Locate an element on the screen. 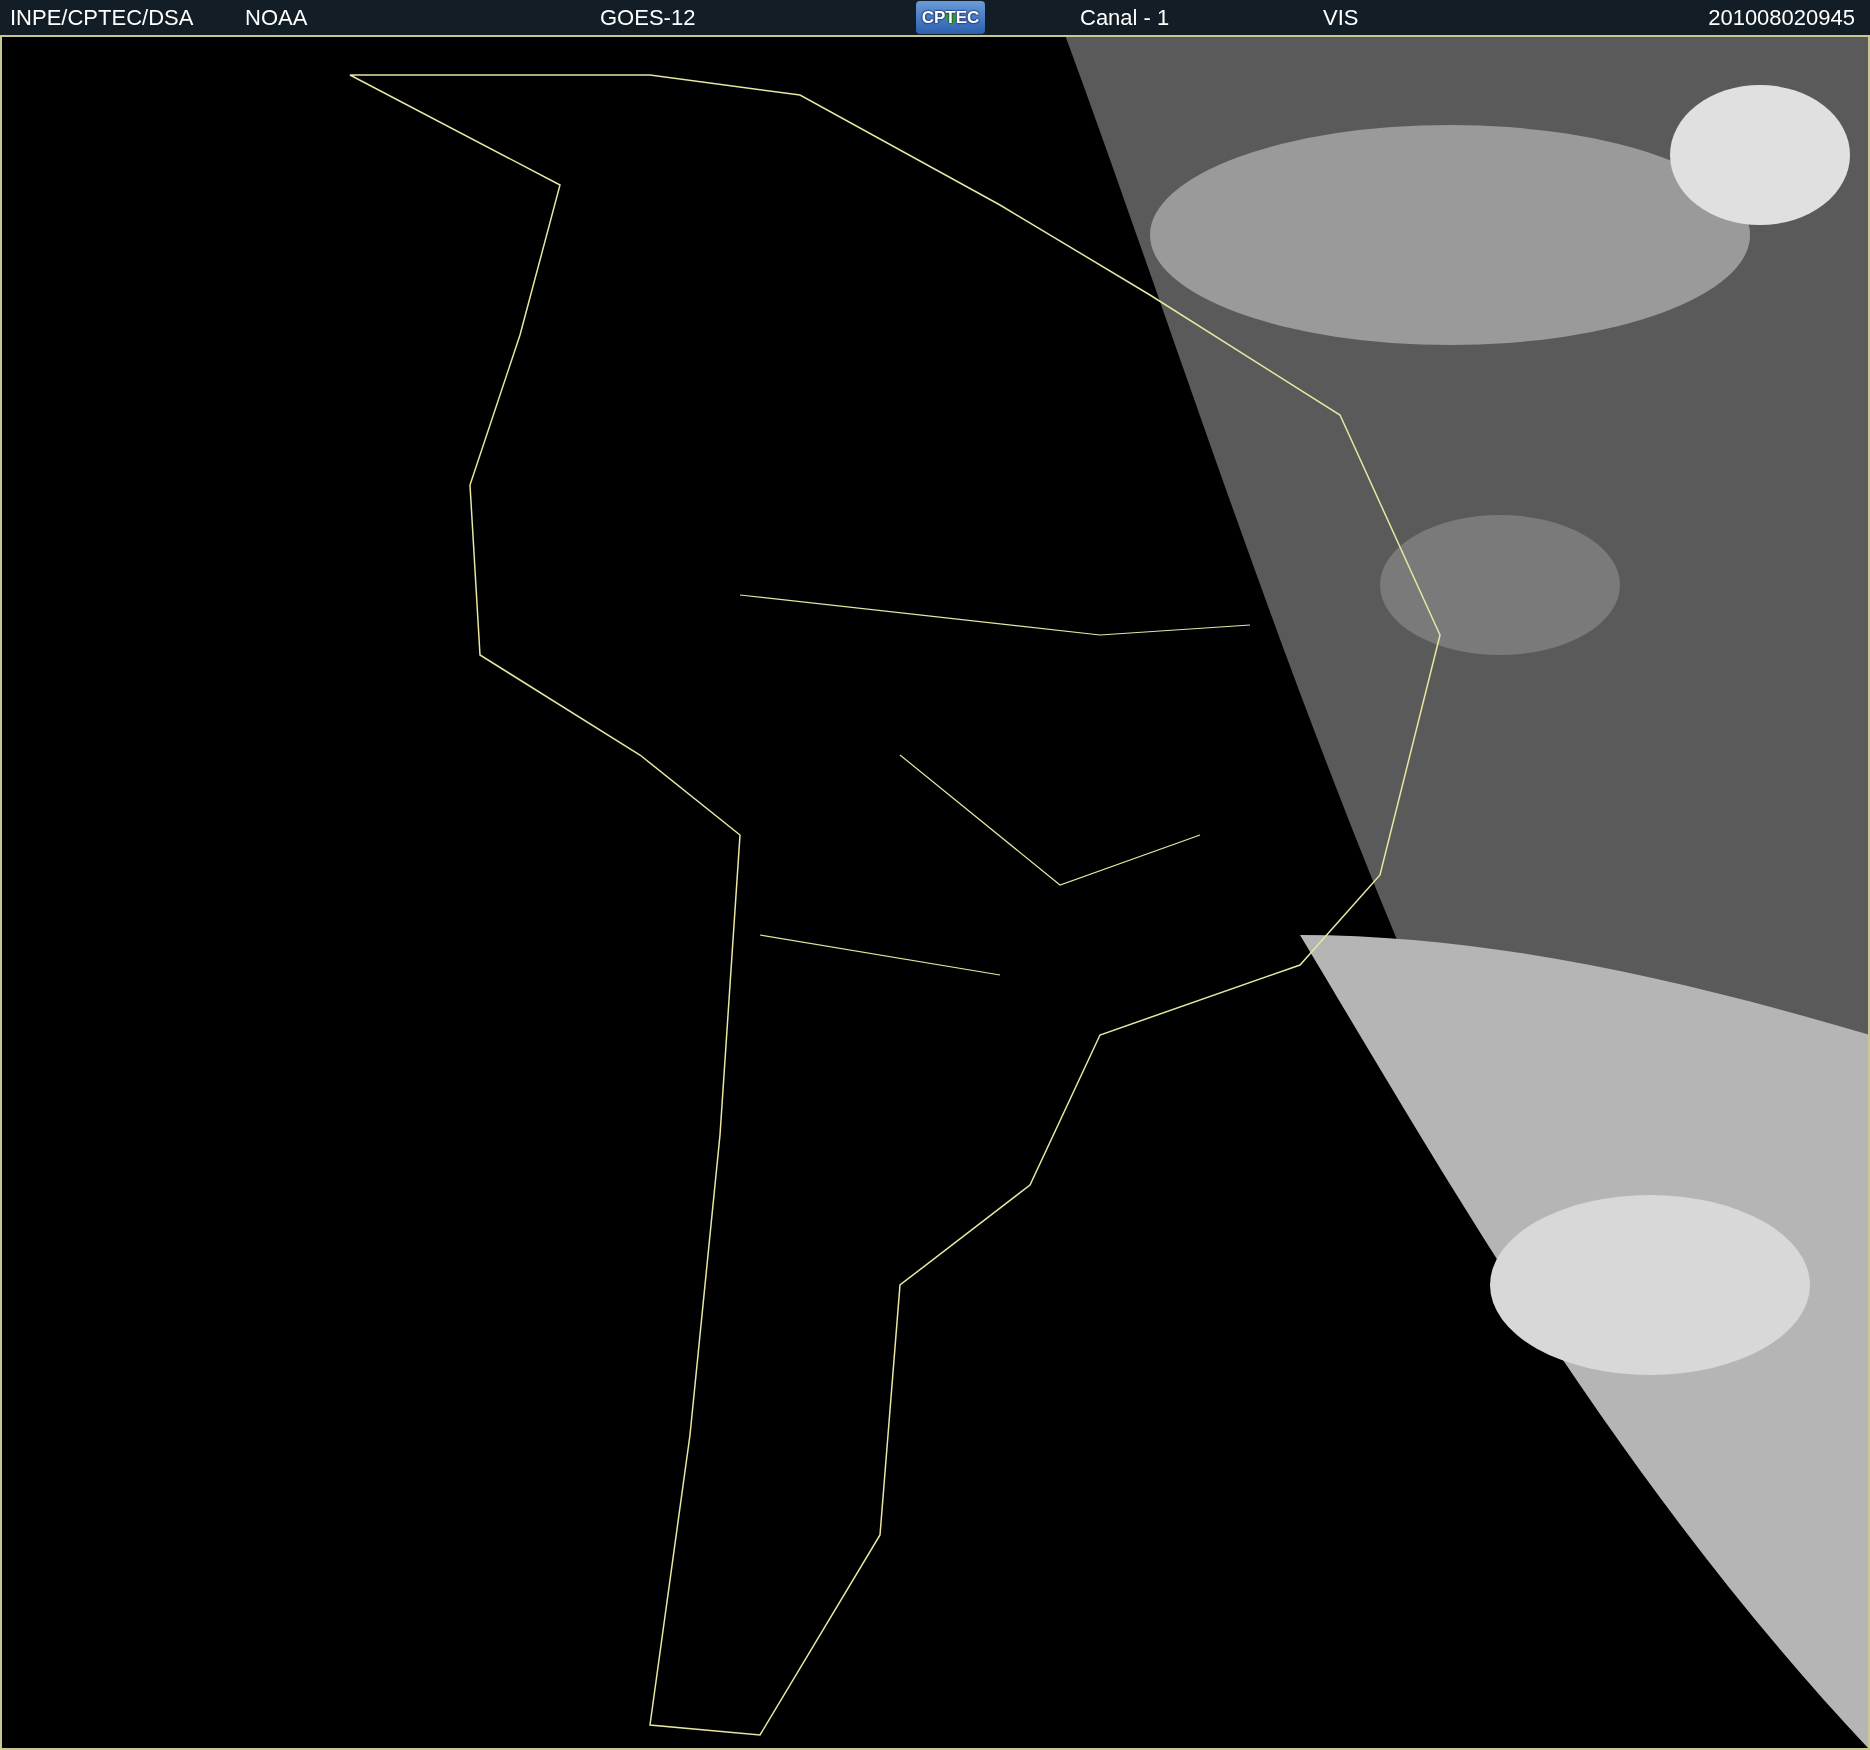 Image resolution: width=1870 pixels, height=1750 pixels. channel-label: Canal - 1 is located at coordinates (1125, 17).